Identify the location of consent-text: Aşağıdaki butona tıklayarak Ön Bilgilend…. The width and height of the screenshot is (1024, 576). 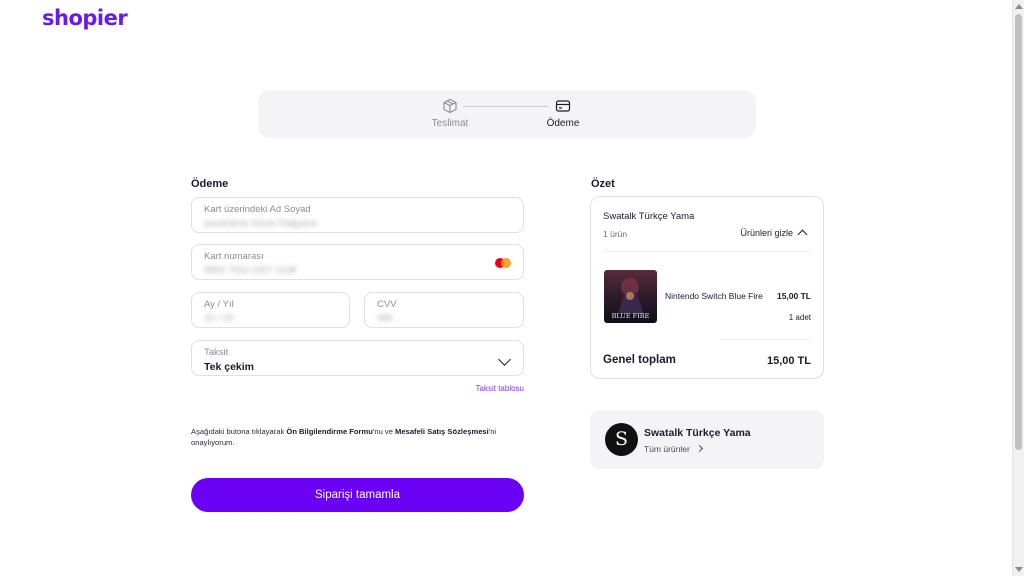
(344, 437).